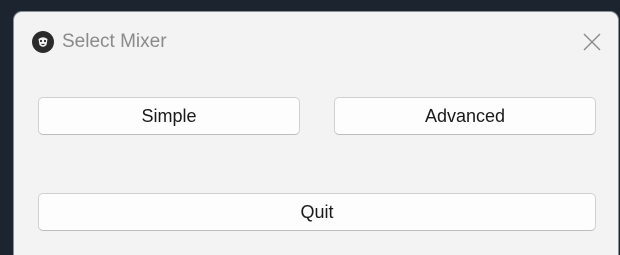 This screenshot has width=620, height=255. What do you see at coordinates (43, 42) in the screenshot?
I see `lion-head-icon` at bounding box center [43, 42].